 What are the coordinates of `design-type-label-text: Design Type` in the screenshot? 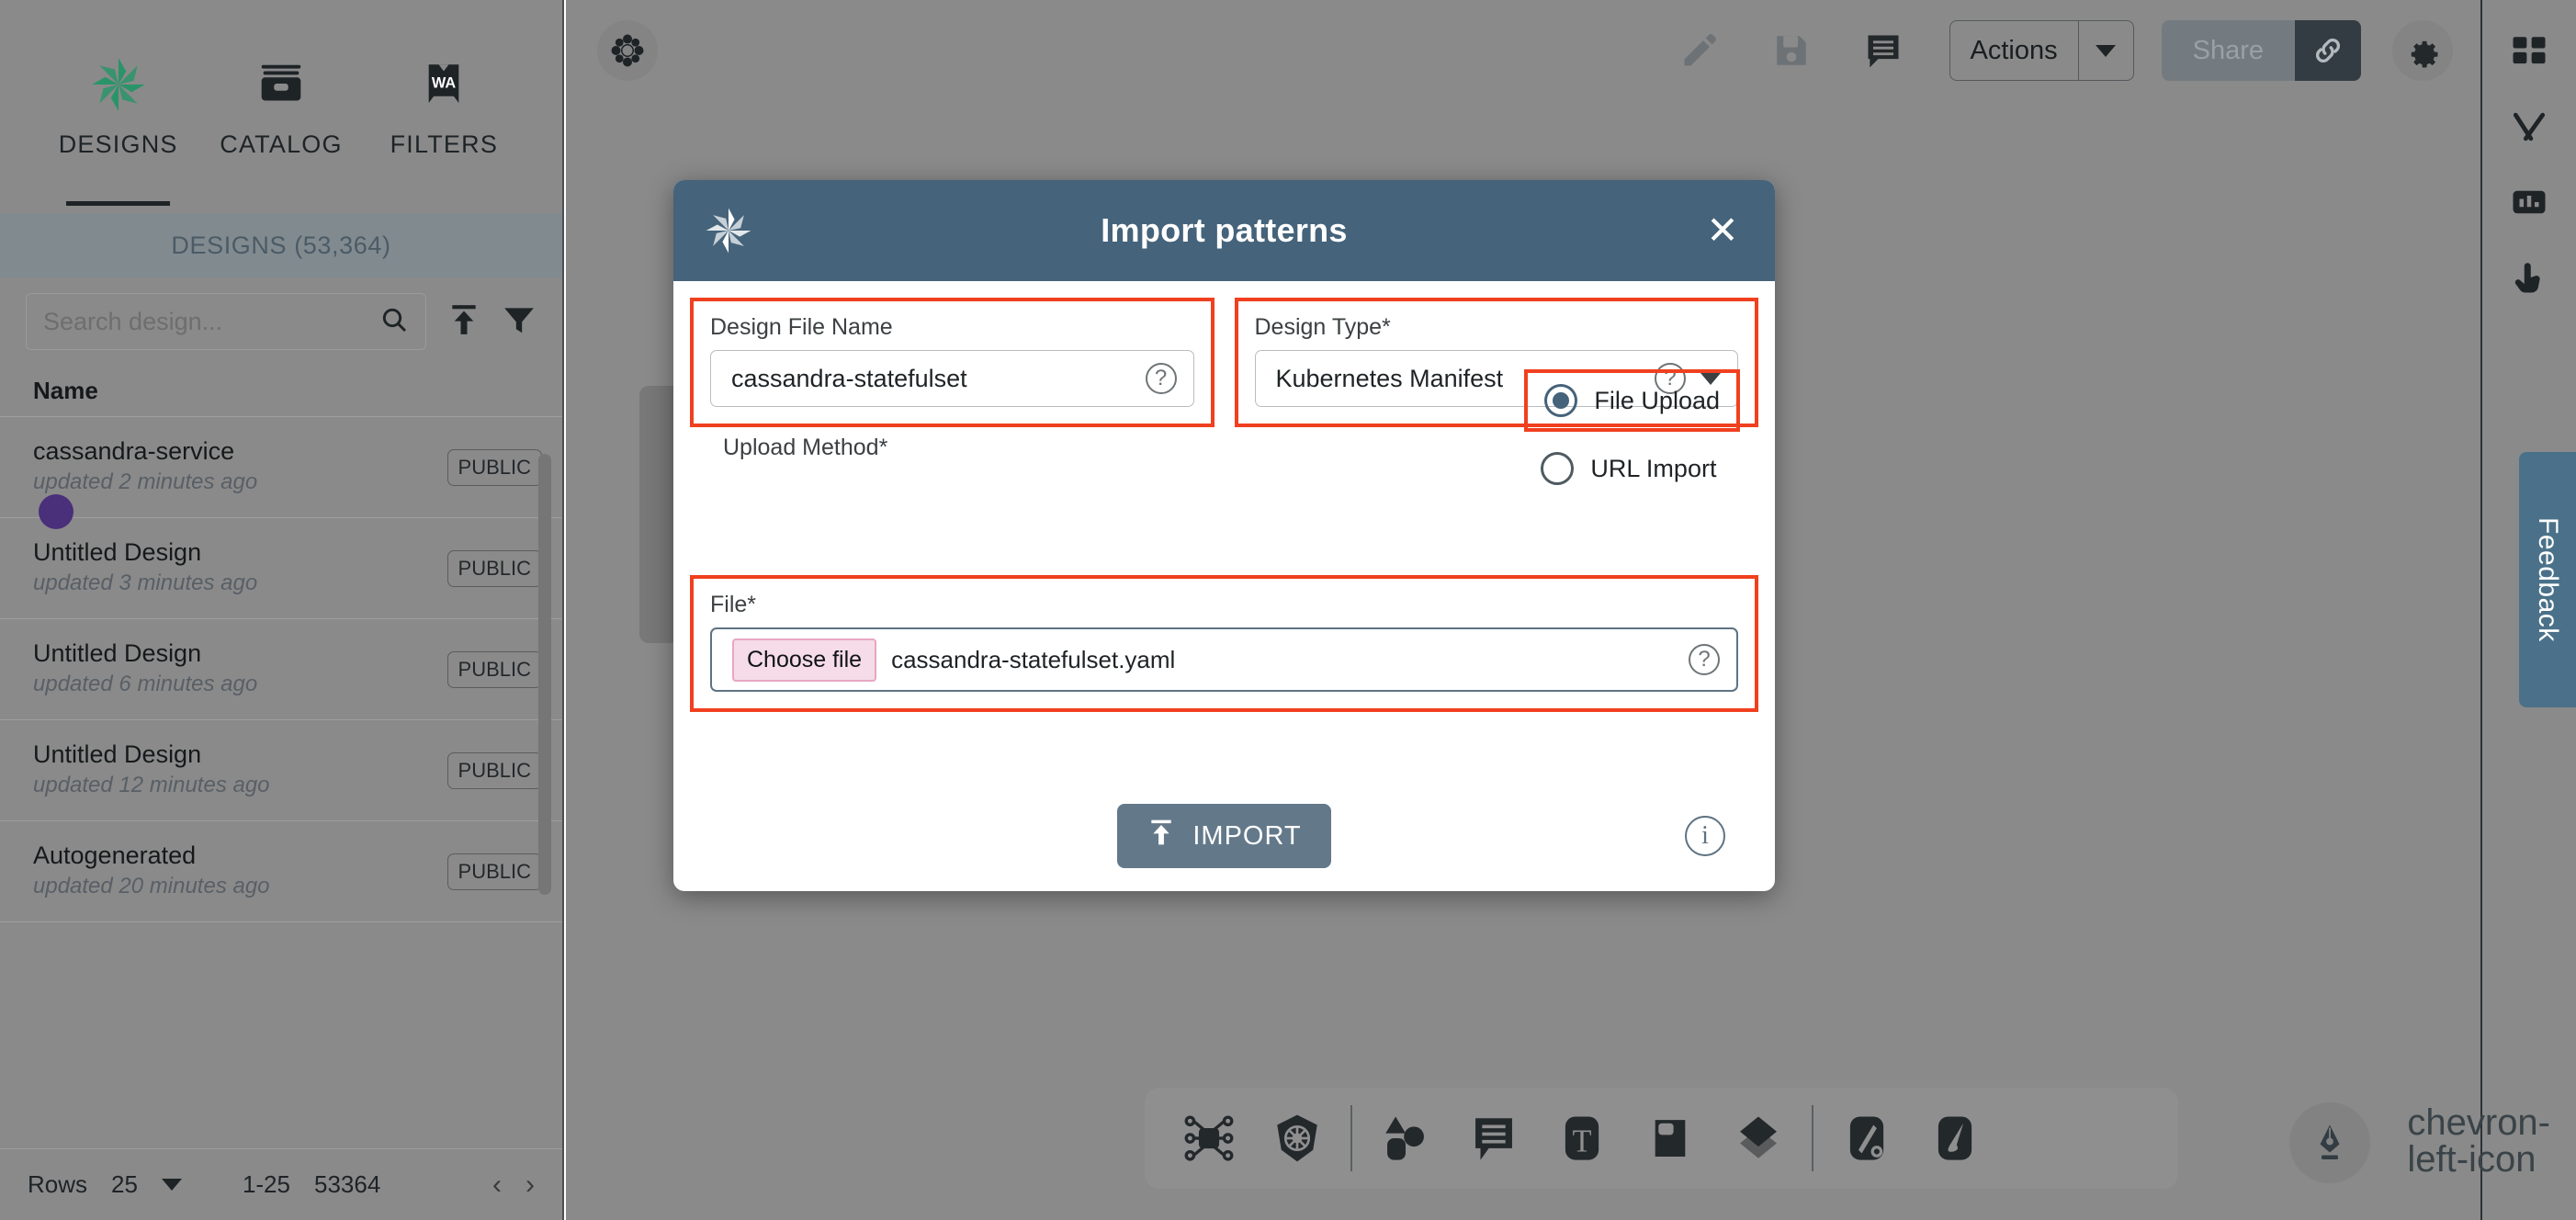 It's located at (1318, 327).